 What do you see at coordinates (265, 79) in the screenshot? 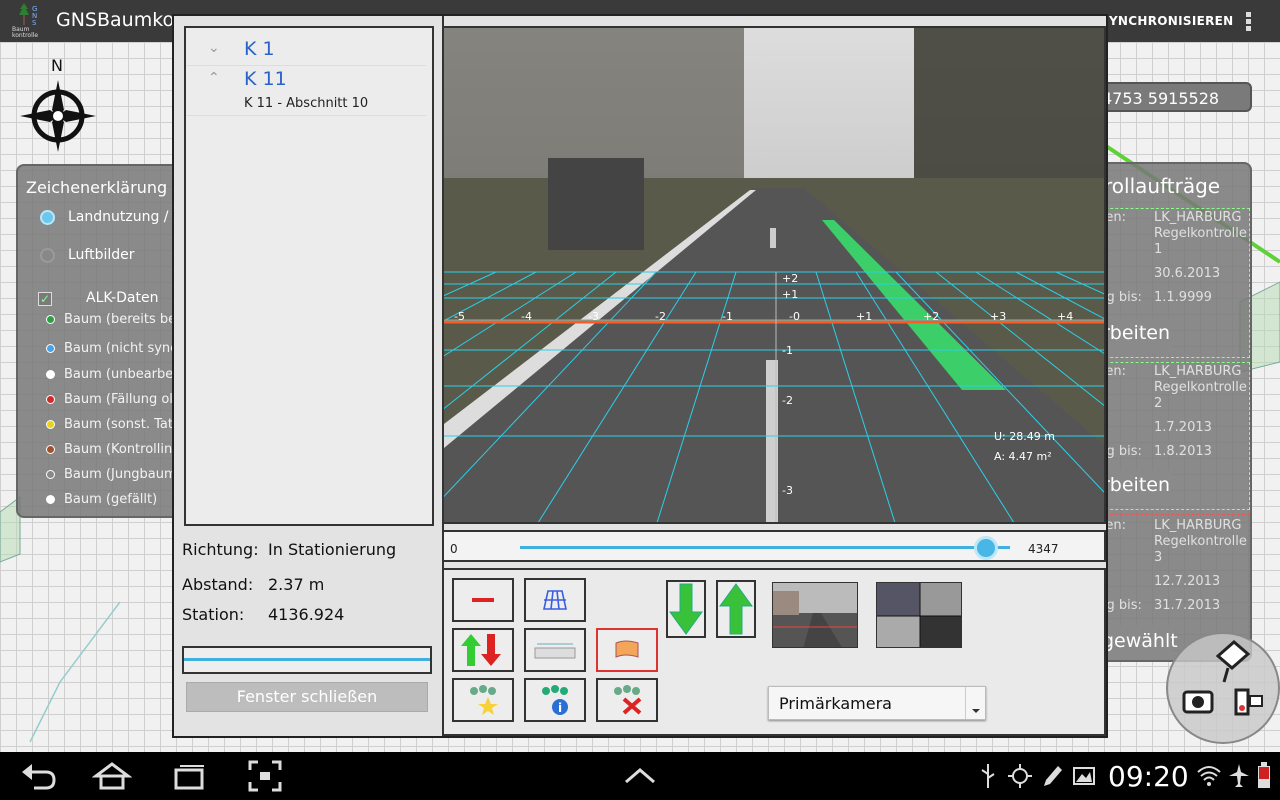
I see `tree-node-label: K 11` at bounding box center [265, 79].